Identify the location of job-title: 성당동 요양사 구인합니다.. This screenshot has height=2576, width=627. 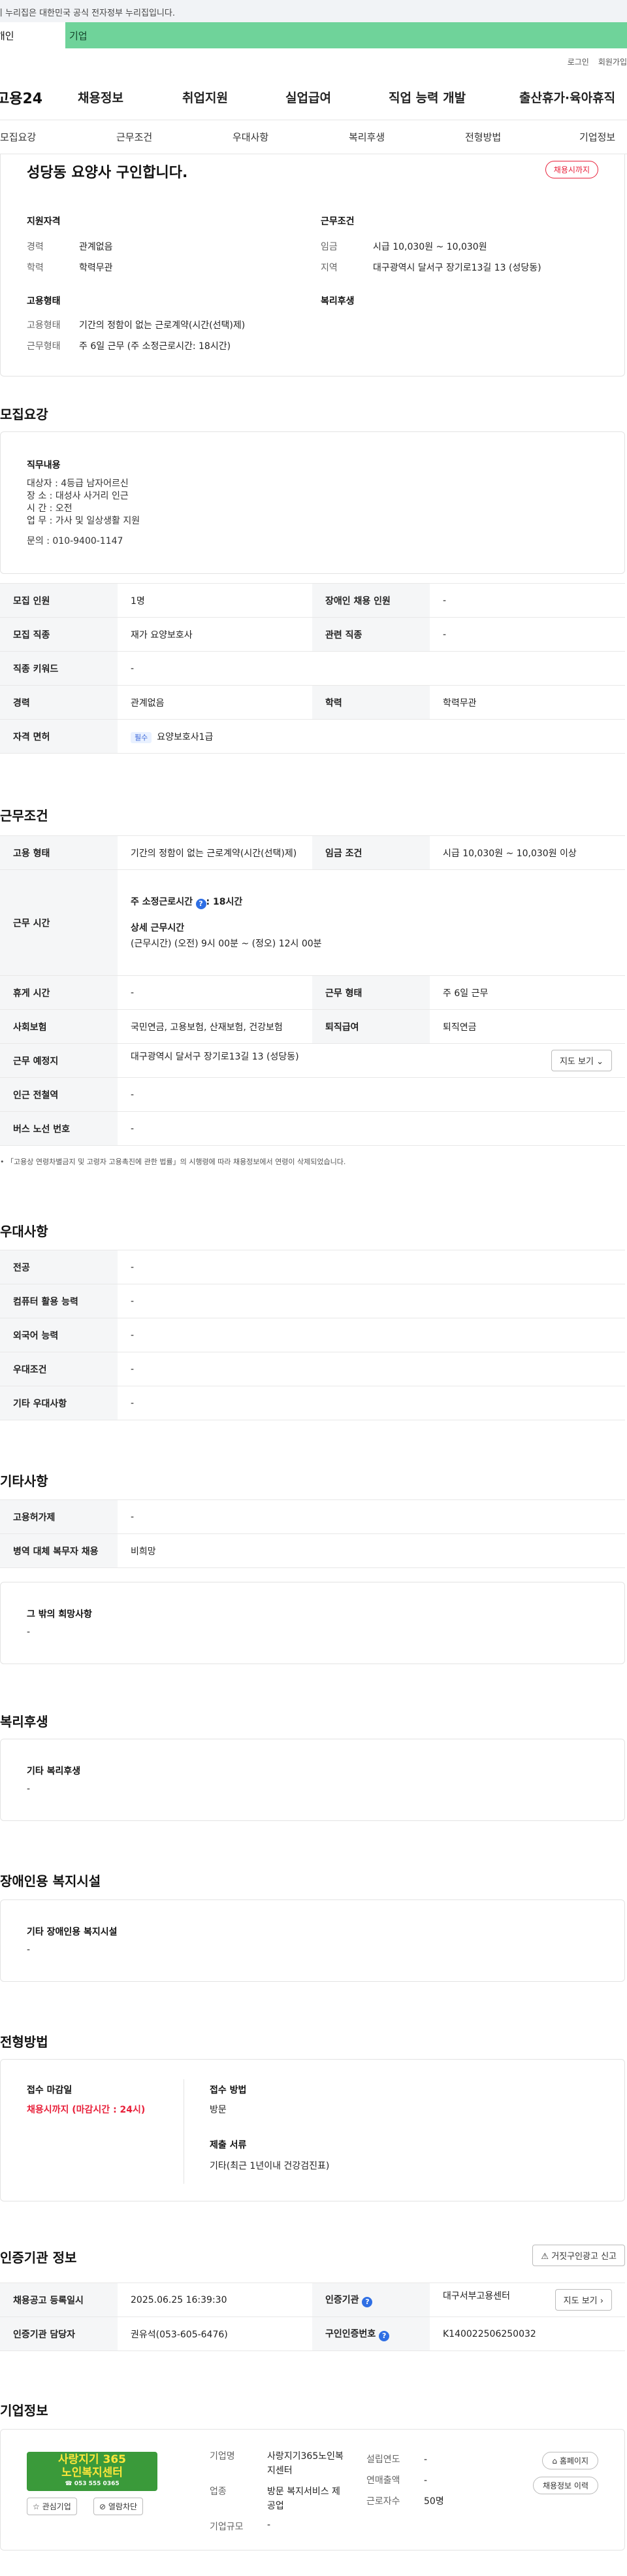
(107, 173).